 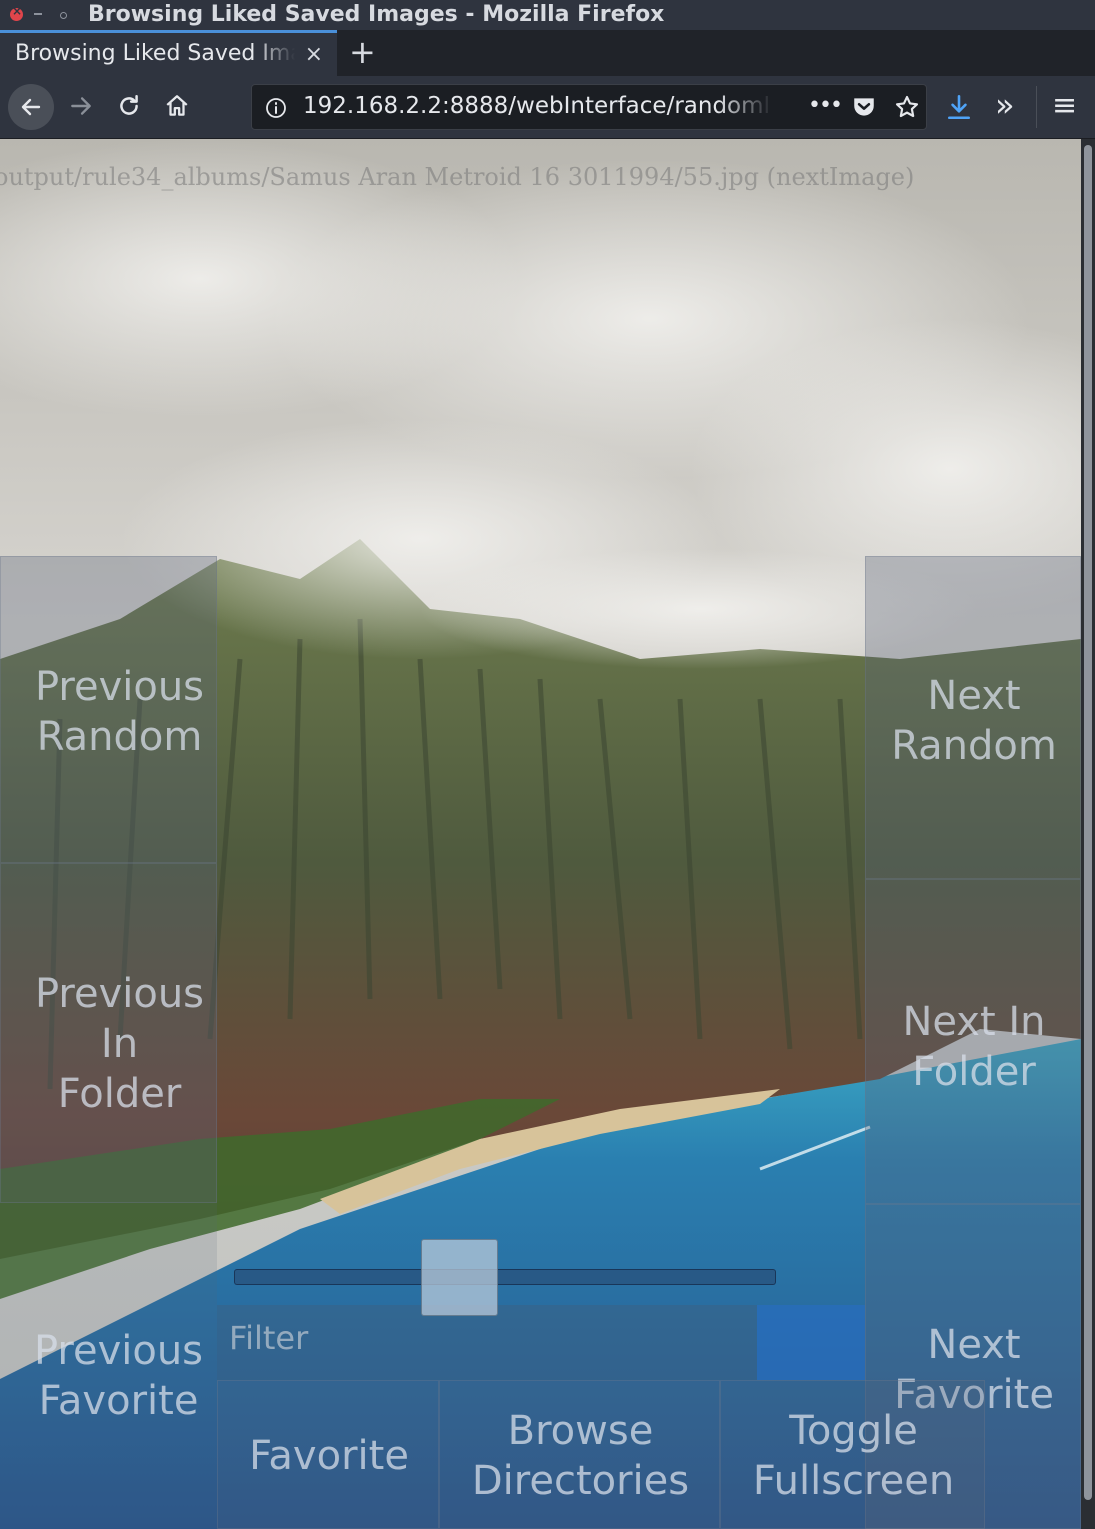 I want to click on browse-directories-button: Browse Directories, so click(x=579, y=1454).